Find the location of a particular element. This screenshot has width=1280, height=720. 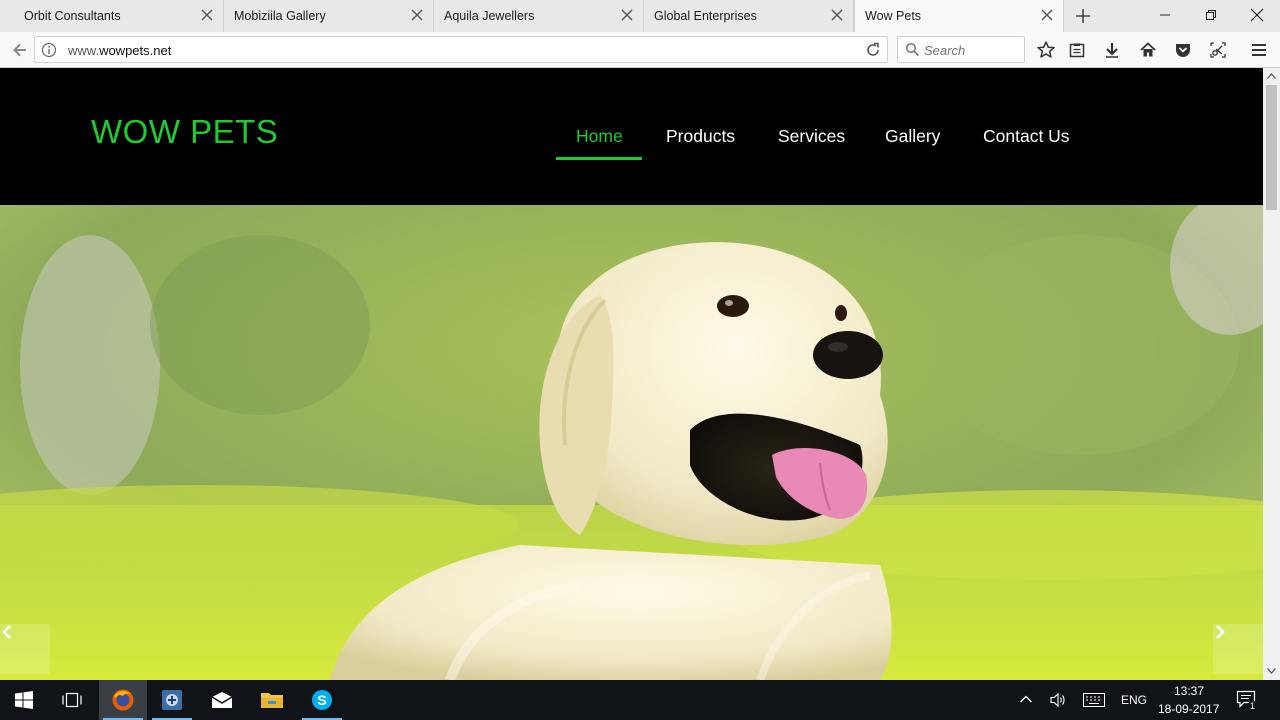

app-icon is located at coordinates (172, 700).